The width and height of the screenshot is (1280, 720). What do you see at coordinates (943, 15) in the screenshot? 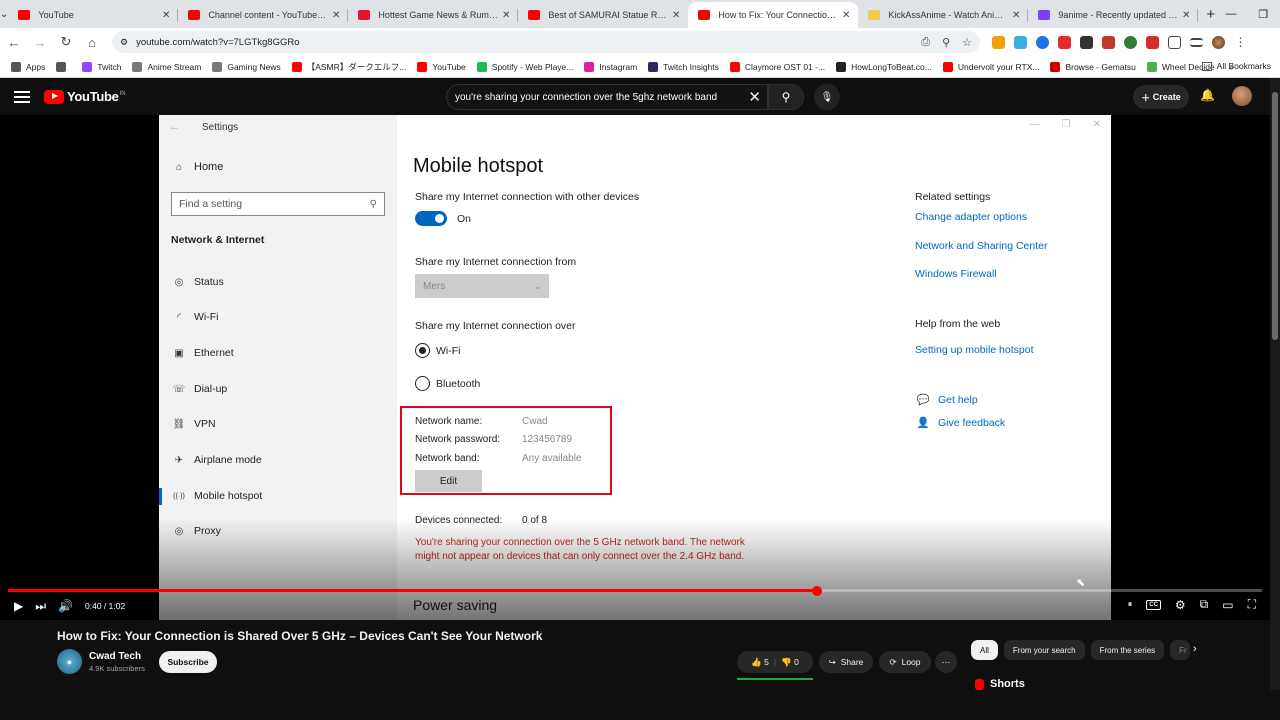
I see `browser-tab: KickAssAnime - Watch Anime Online ✕` at bounding box center [943, 15].